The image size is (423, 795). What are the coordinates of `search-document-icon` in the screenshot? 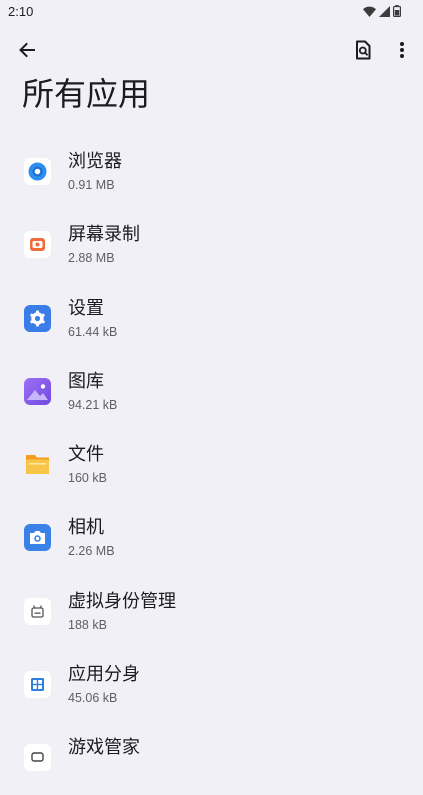 It's located at (363, 50).